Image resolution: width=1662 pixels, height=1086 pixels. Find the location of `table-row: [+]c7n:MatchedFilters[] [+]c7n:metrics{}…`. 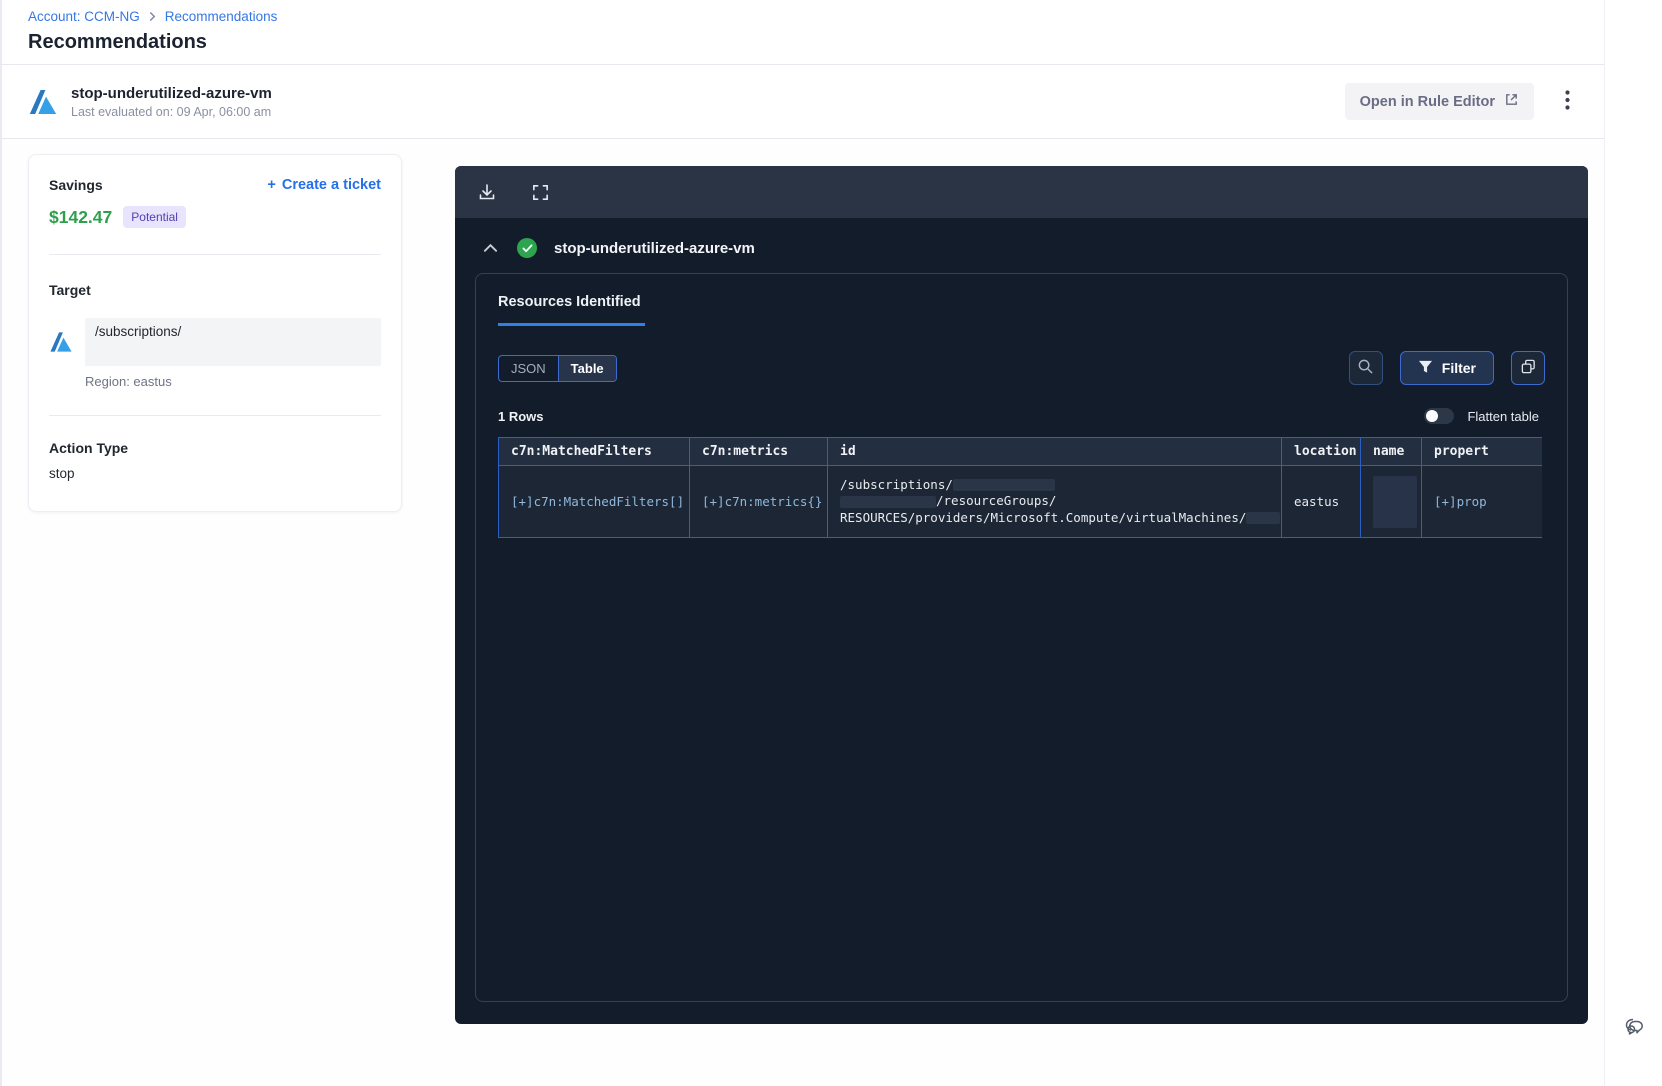

table-row: [+]c7n:MatchedFilters[] [+]c7n:metrics{}… is located at coordinates (1020, 501).